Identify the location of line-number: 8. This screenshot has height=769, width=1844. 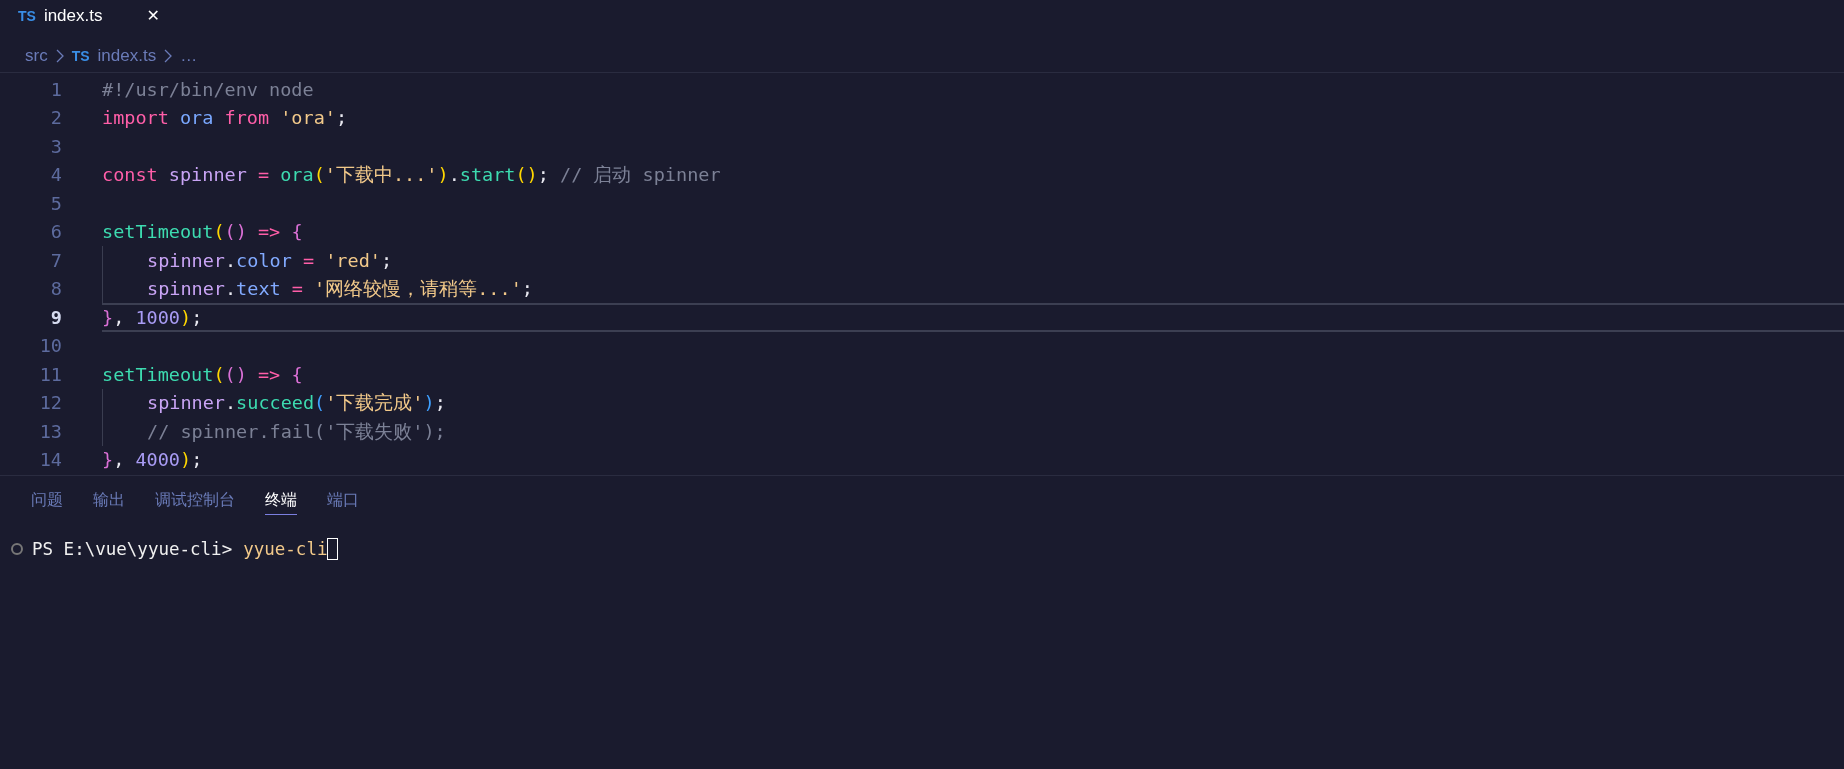
(55, 289).